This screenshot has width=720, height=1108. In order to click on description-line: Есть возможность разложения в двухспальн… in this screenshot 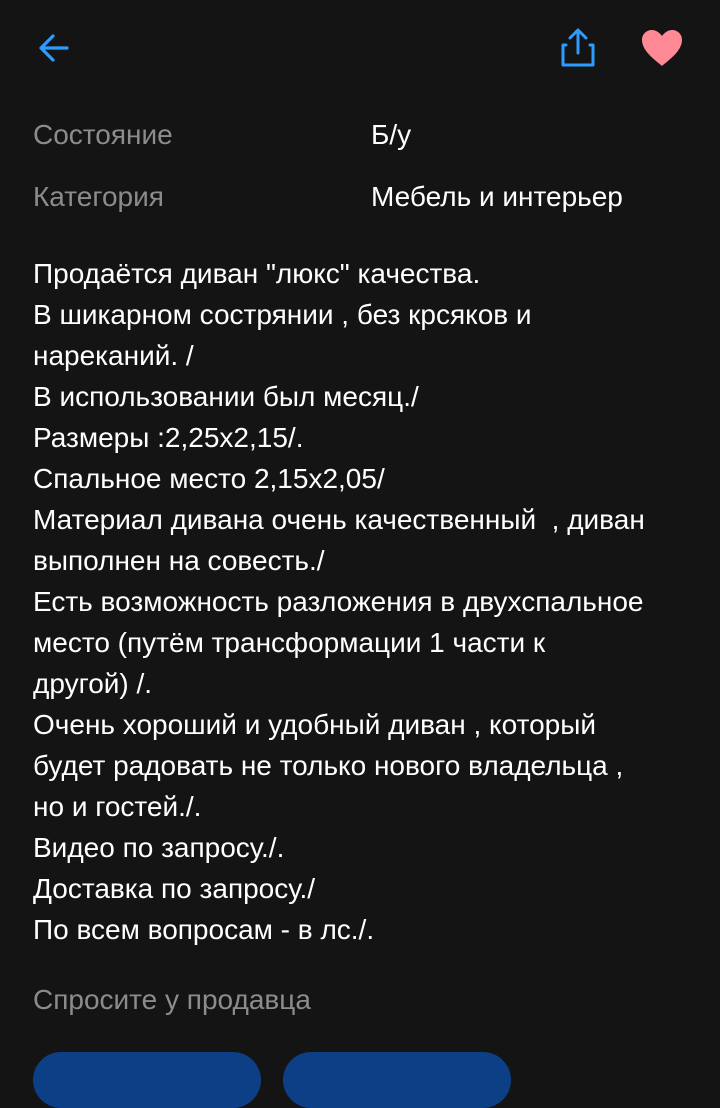, I will do `click(338, 601)`.